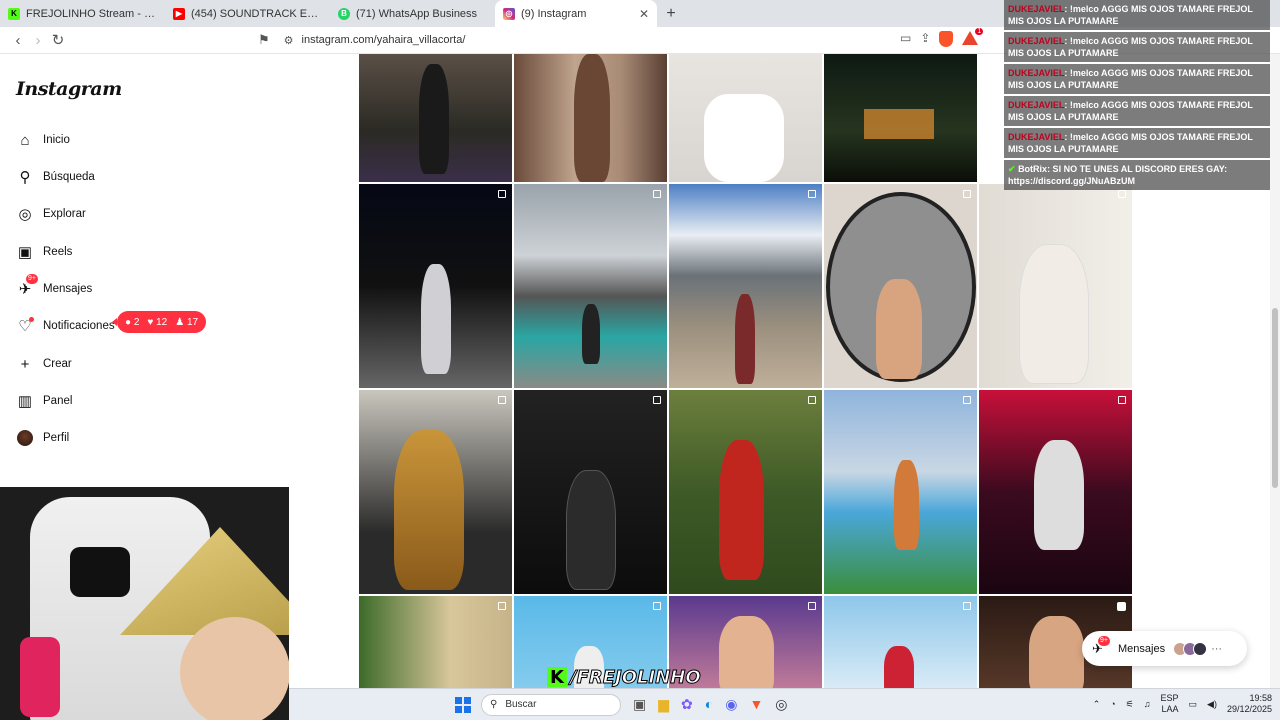 Image resolution: width=1280 pixels, height=720 pixels. What do you see at coordinates (644, 14) in the screenshot?
I see `close-tab-icon: ✕` at bounding box center [644, 14].